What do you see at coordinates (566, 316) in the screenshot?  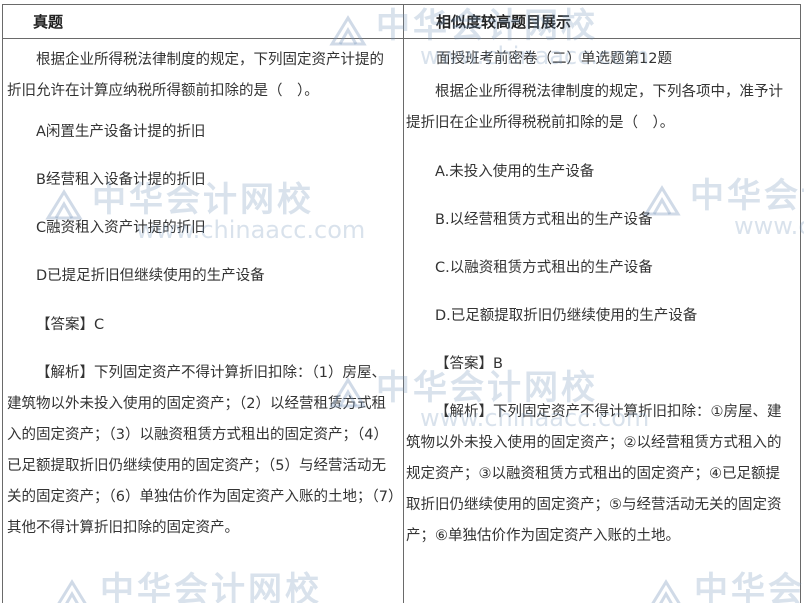 I see `similar-option-d: D.已足额提取折旧仍继续使用的生产设备` at bounding box center [566, 316].